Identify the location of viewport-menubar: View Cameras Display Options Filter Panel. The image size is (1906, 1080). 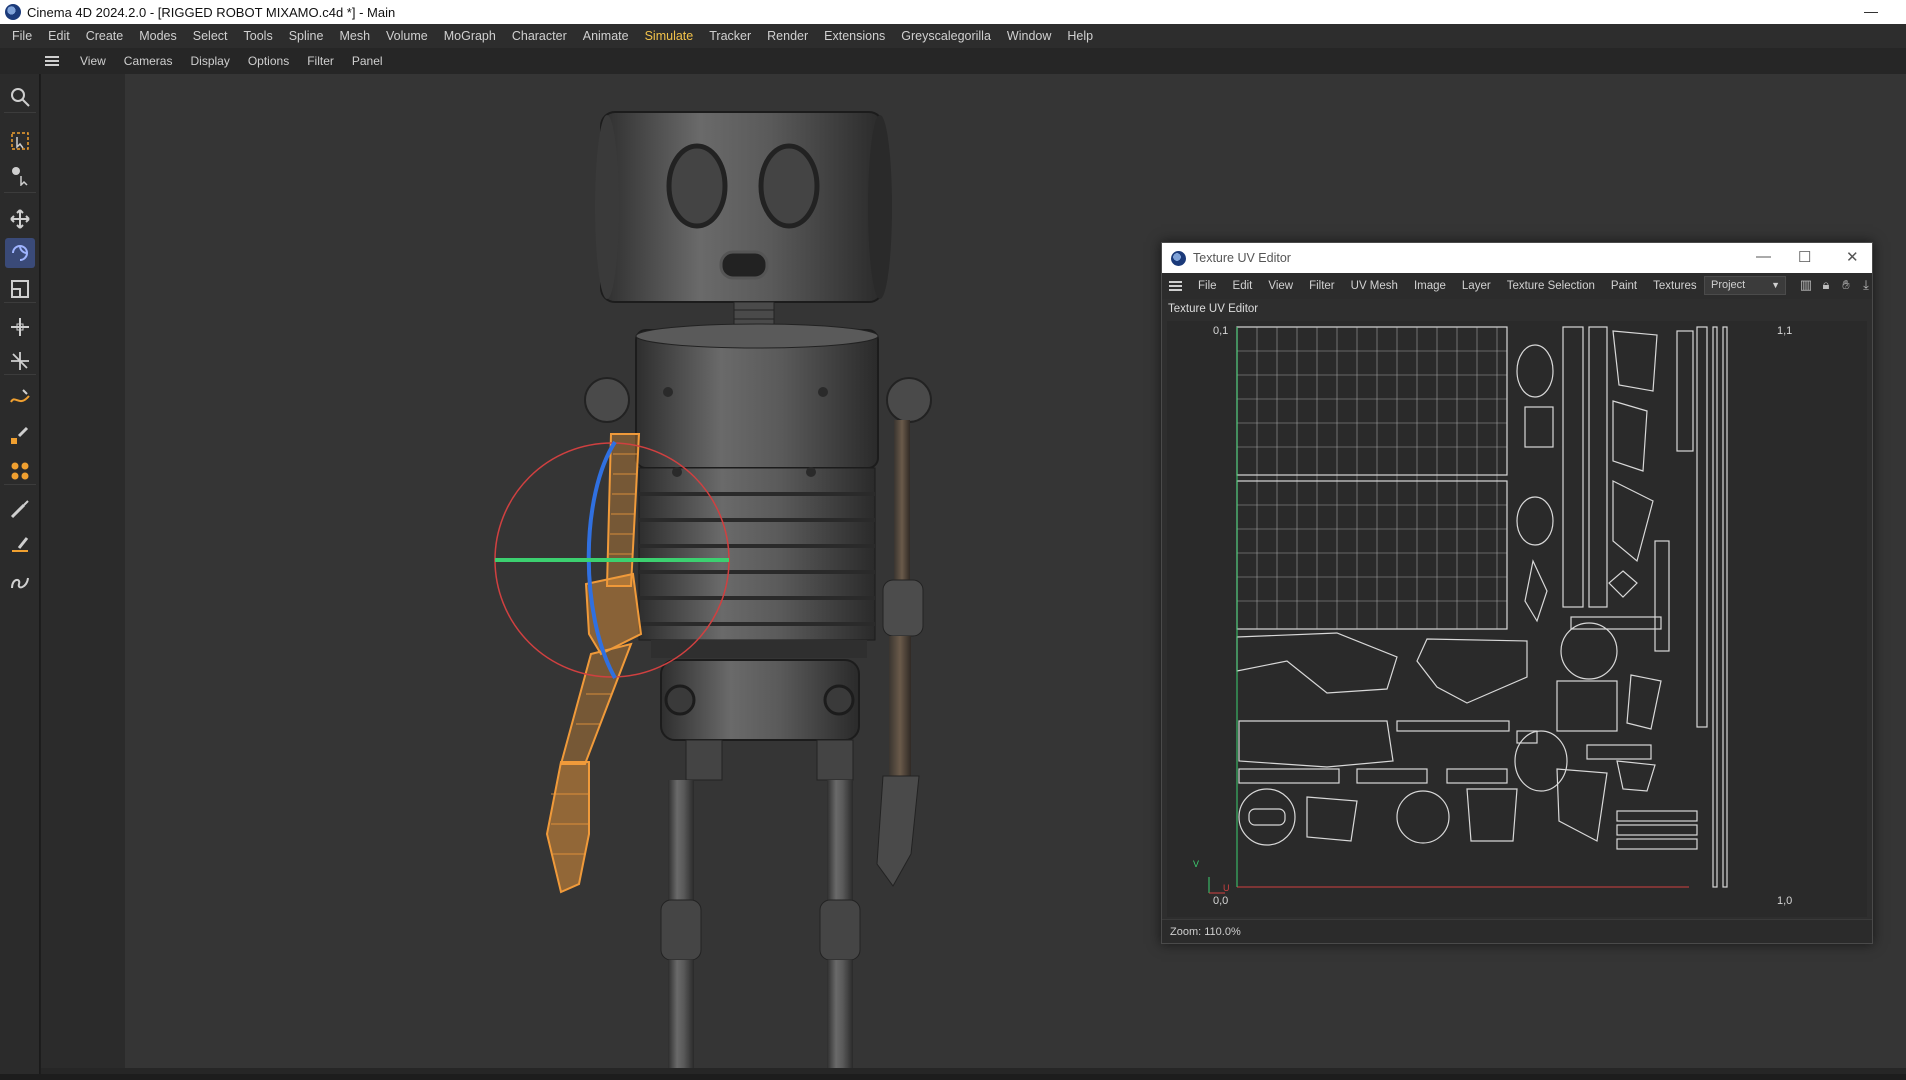
(953, 61).